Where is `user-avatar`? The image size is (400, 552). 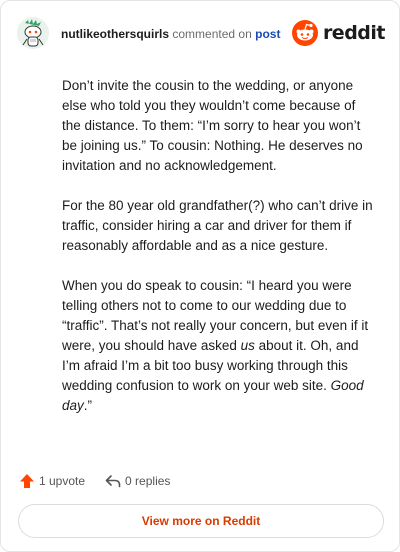
user-avatar is located at coordinates (33, 33).